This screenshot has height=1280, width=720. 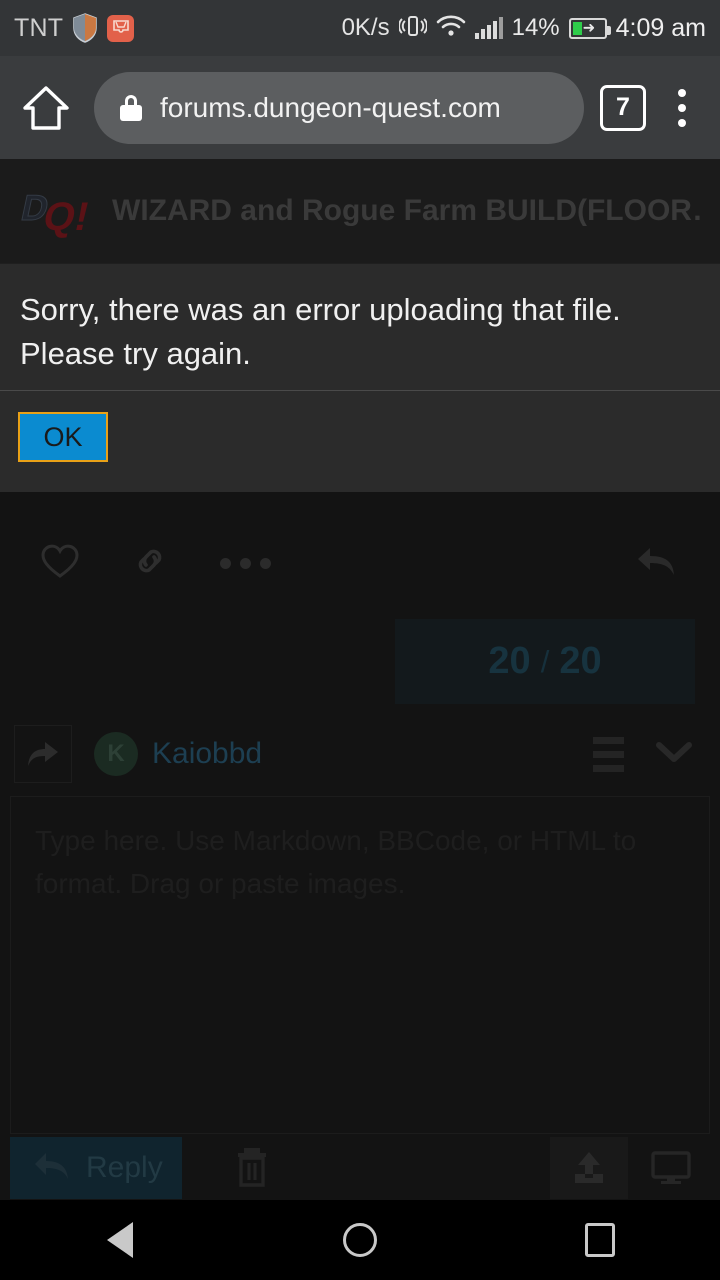 I want to click on status-bar-right: 0K/s 14% ➜ 4:09 am, so click(x=524, y=28).